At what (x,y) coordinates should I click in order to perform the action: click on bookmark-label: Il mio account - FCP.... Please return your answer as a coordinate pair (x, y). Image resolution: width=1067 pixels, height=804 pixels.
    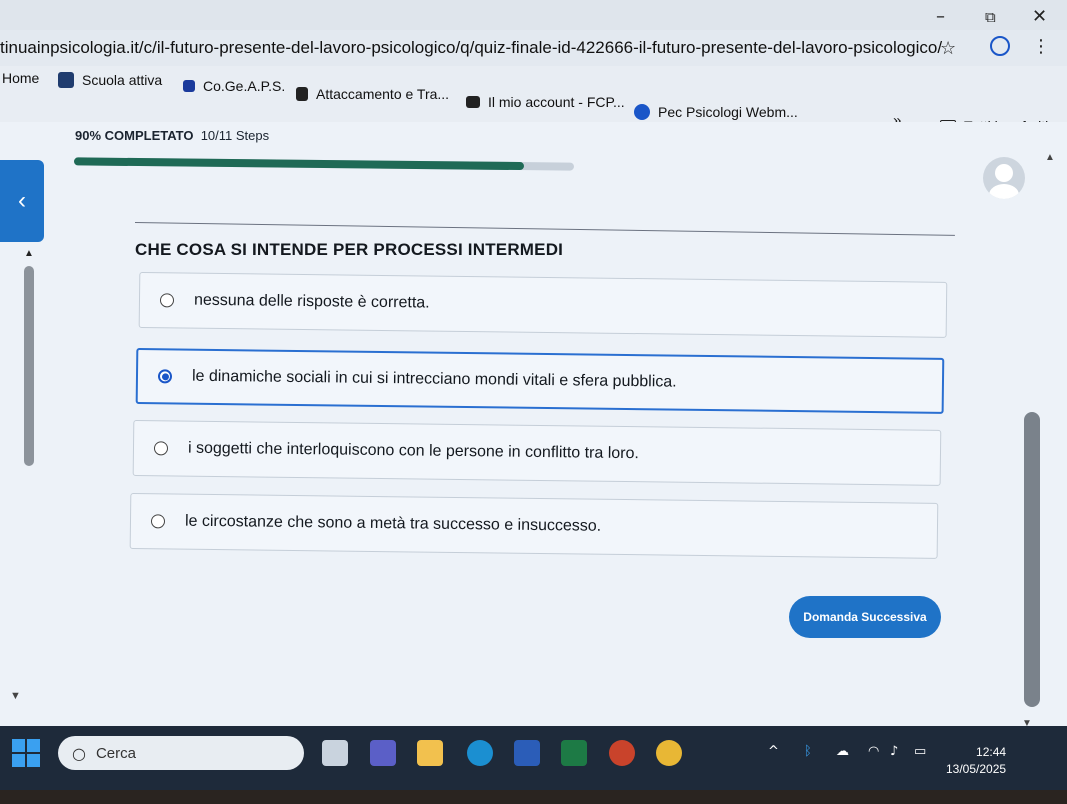
    Looking at the image, I should click on (556, 102).